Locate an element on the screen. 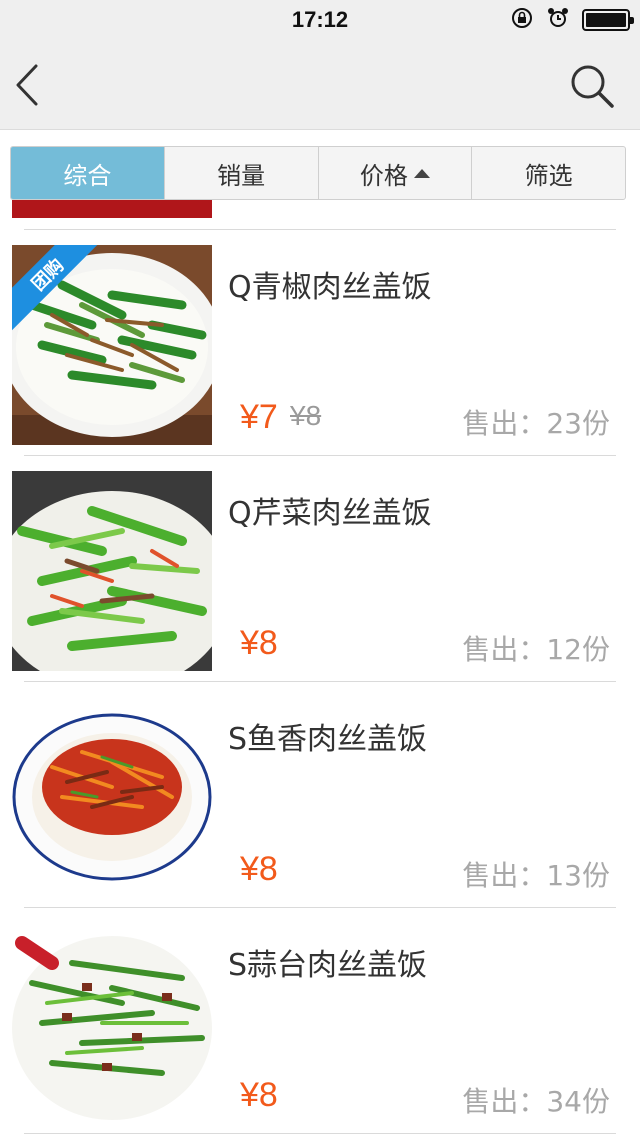  divider is located at coordinates (320, 1133).